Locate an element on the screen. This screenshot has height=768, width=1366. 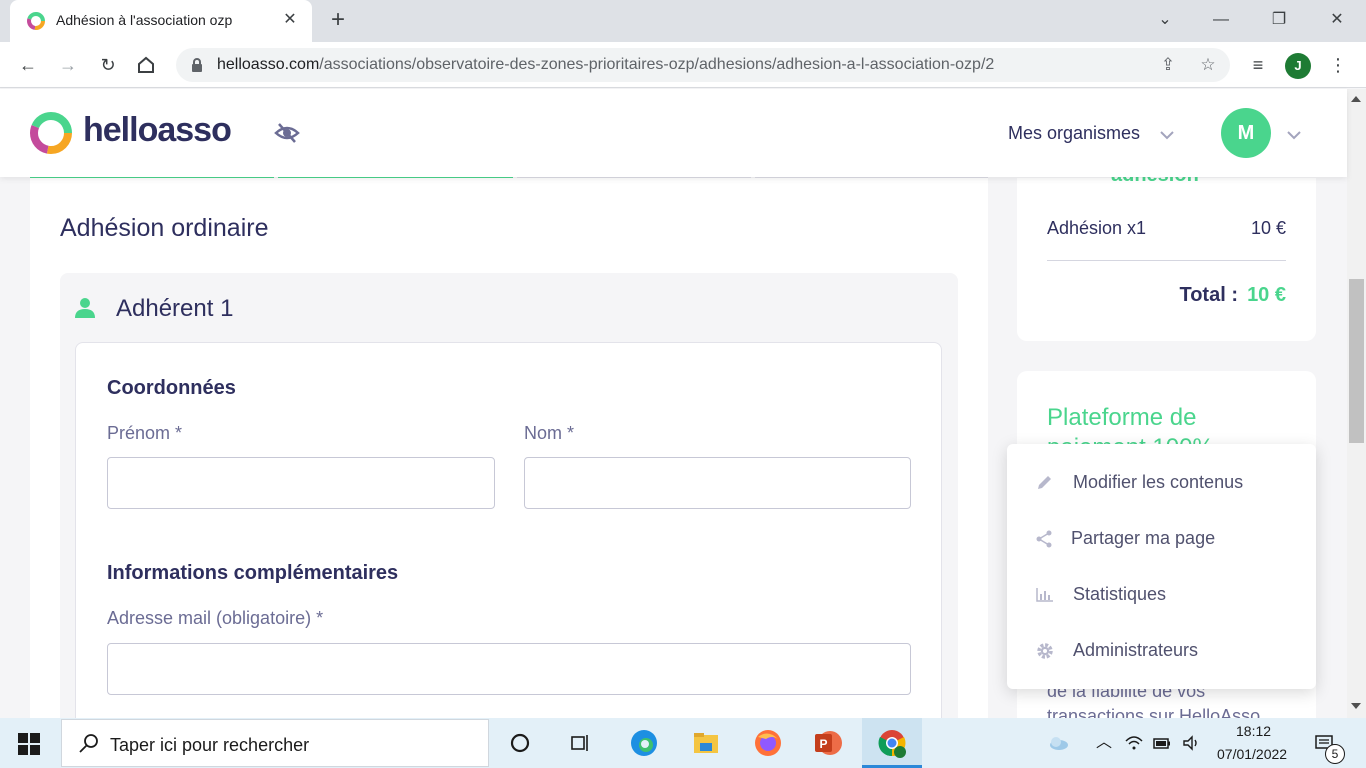
browser-tab-active: Adhésion à l'association ozp ✕ is located at coordinates (161, 21).